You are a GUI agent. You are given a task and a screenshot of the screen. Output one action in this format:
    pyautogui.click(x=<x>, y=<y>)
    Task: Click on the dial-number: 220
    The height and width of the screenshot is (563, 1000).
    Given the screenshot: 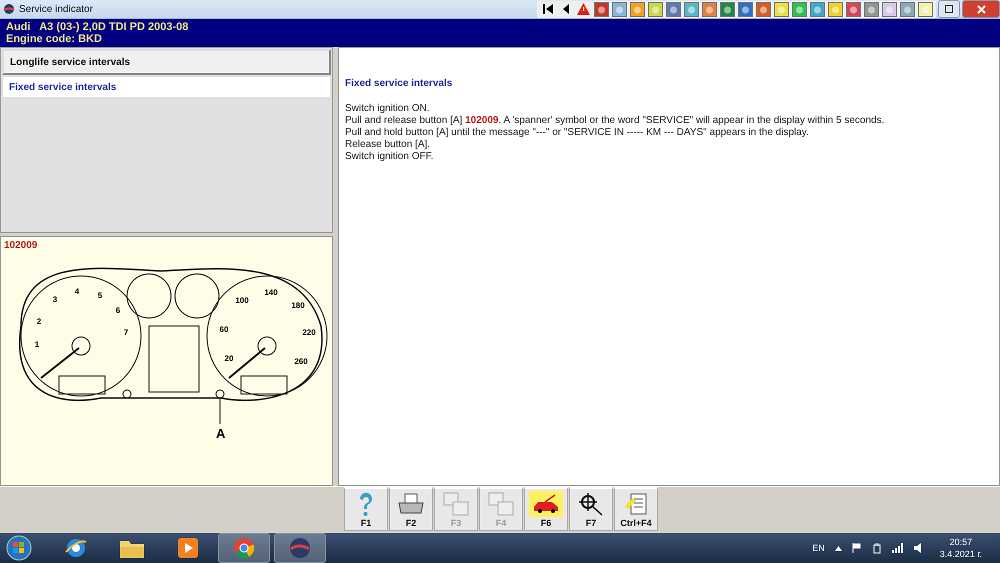 What is the action you would take?
    pyautogui.click(x=309, y=332)
    